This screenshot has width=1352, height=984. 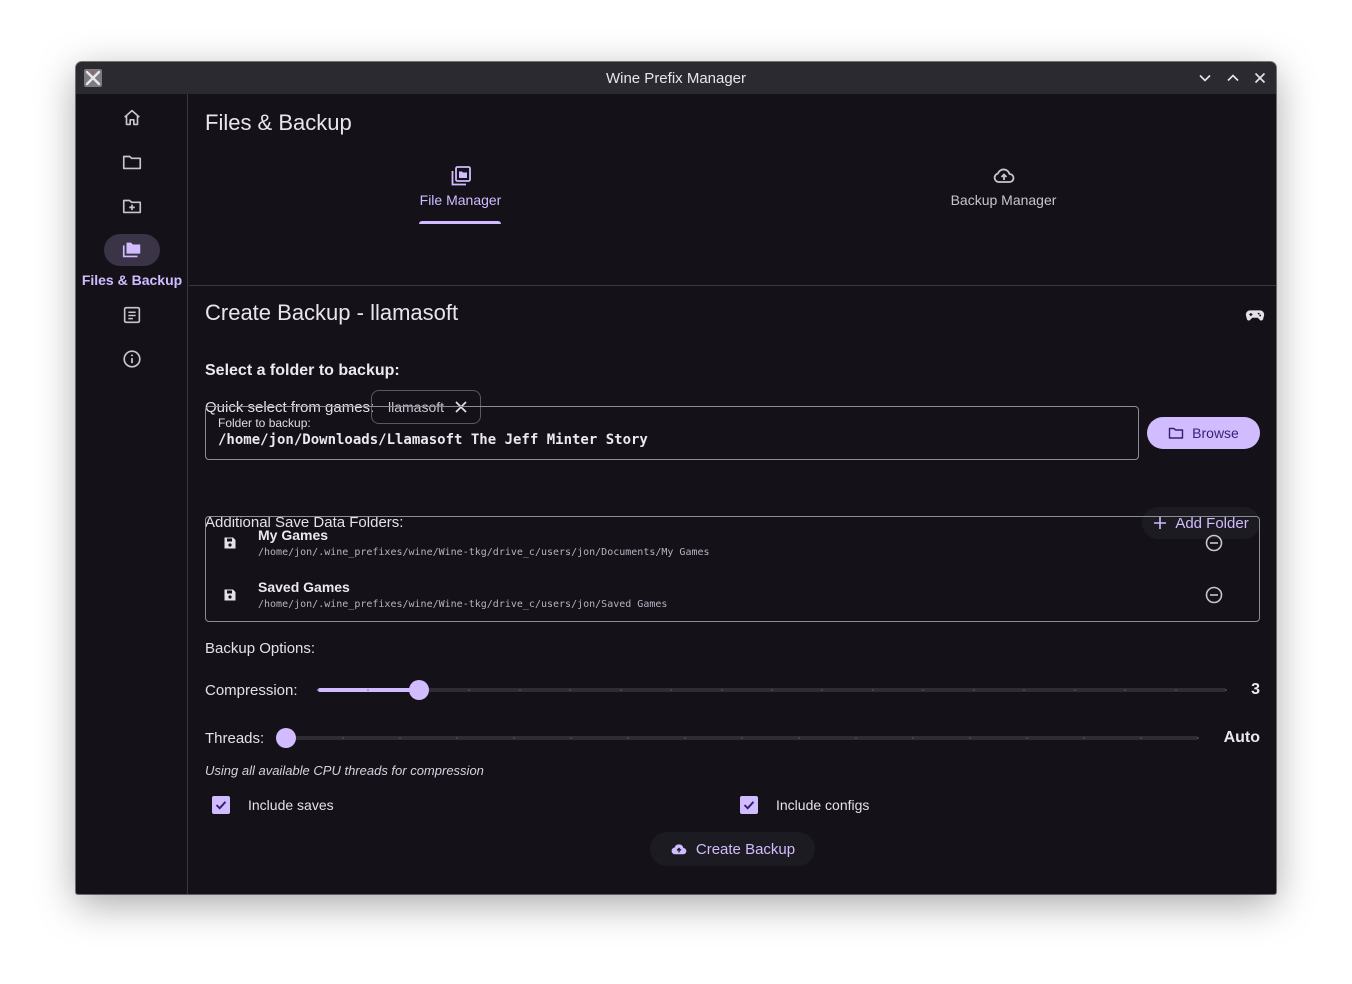 I want to click on info-icon, so click(x=132, y=359).